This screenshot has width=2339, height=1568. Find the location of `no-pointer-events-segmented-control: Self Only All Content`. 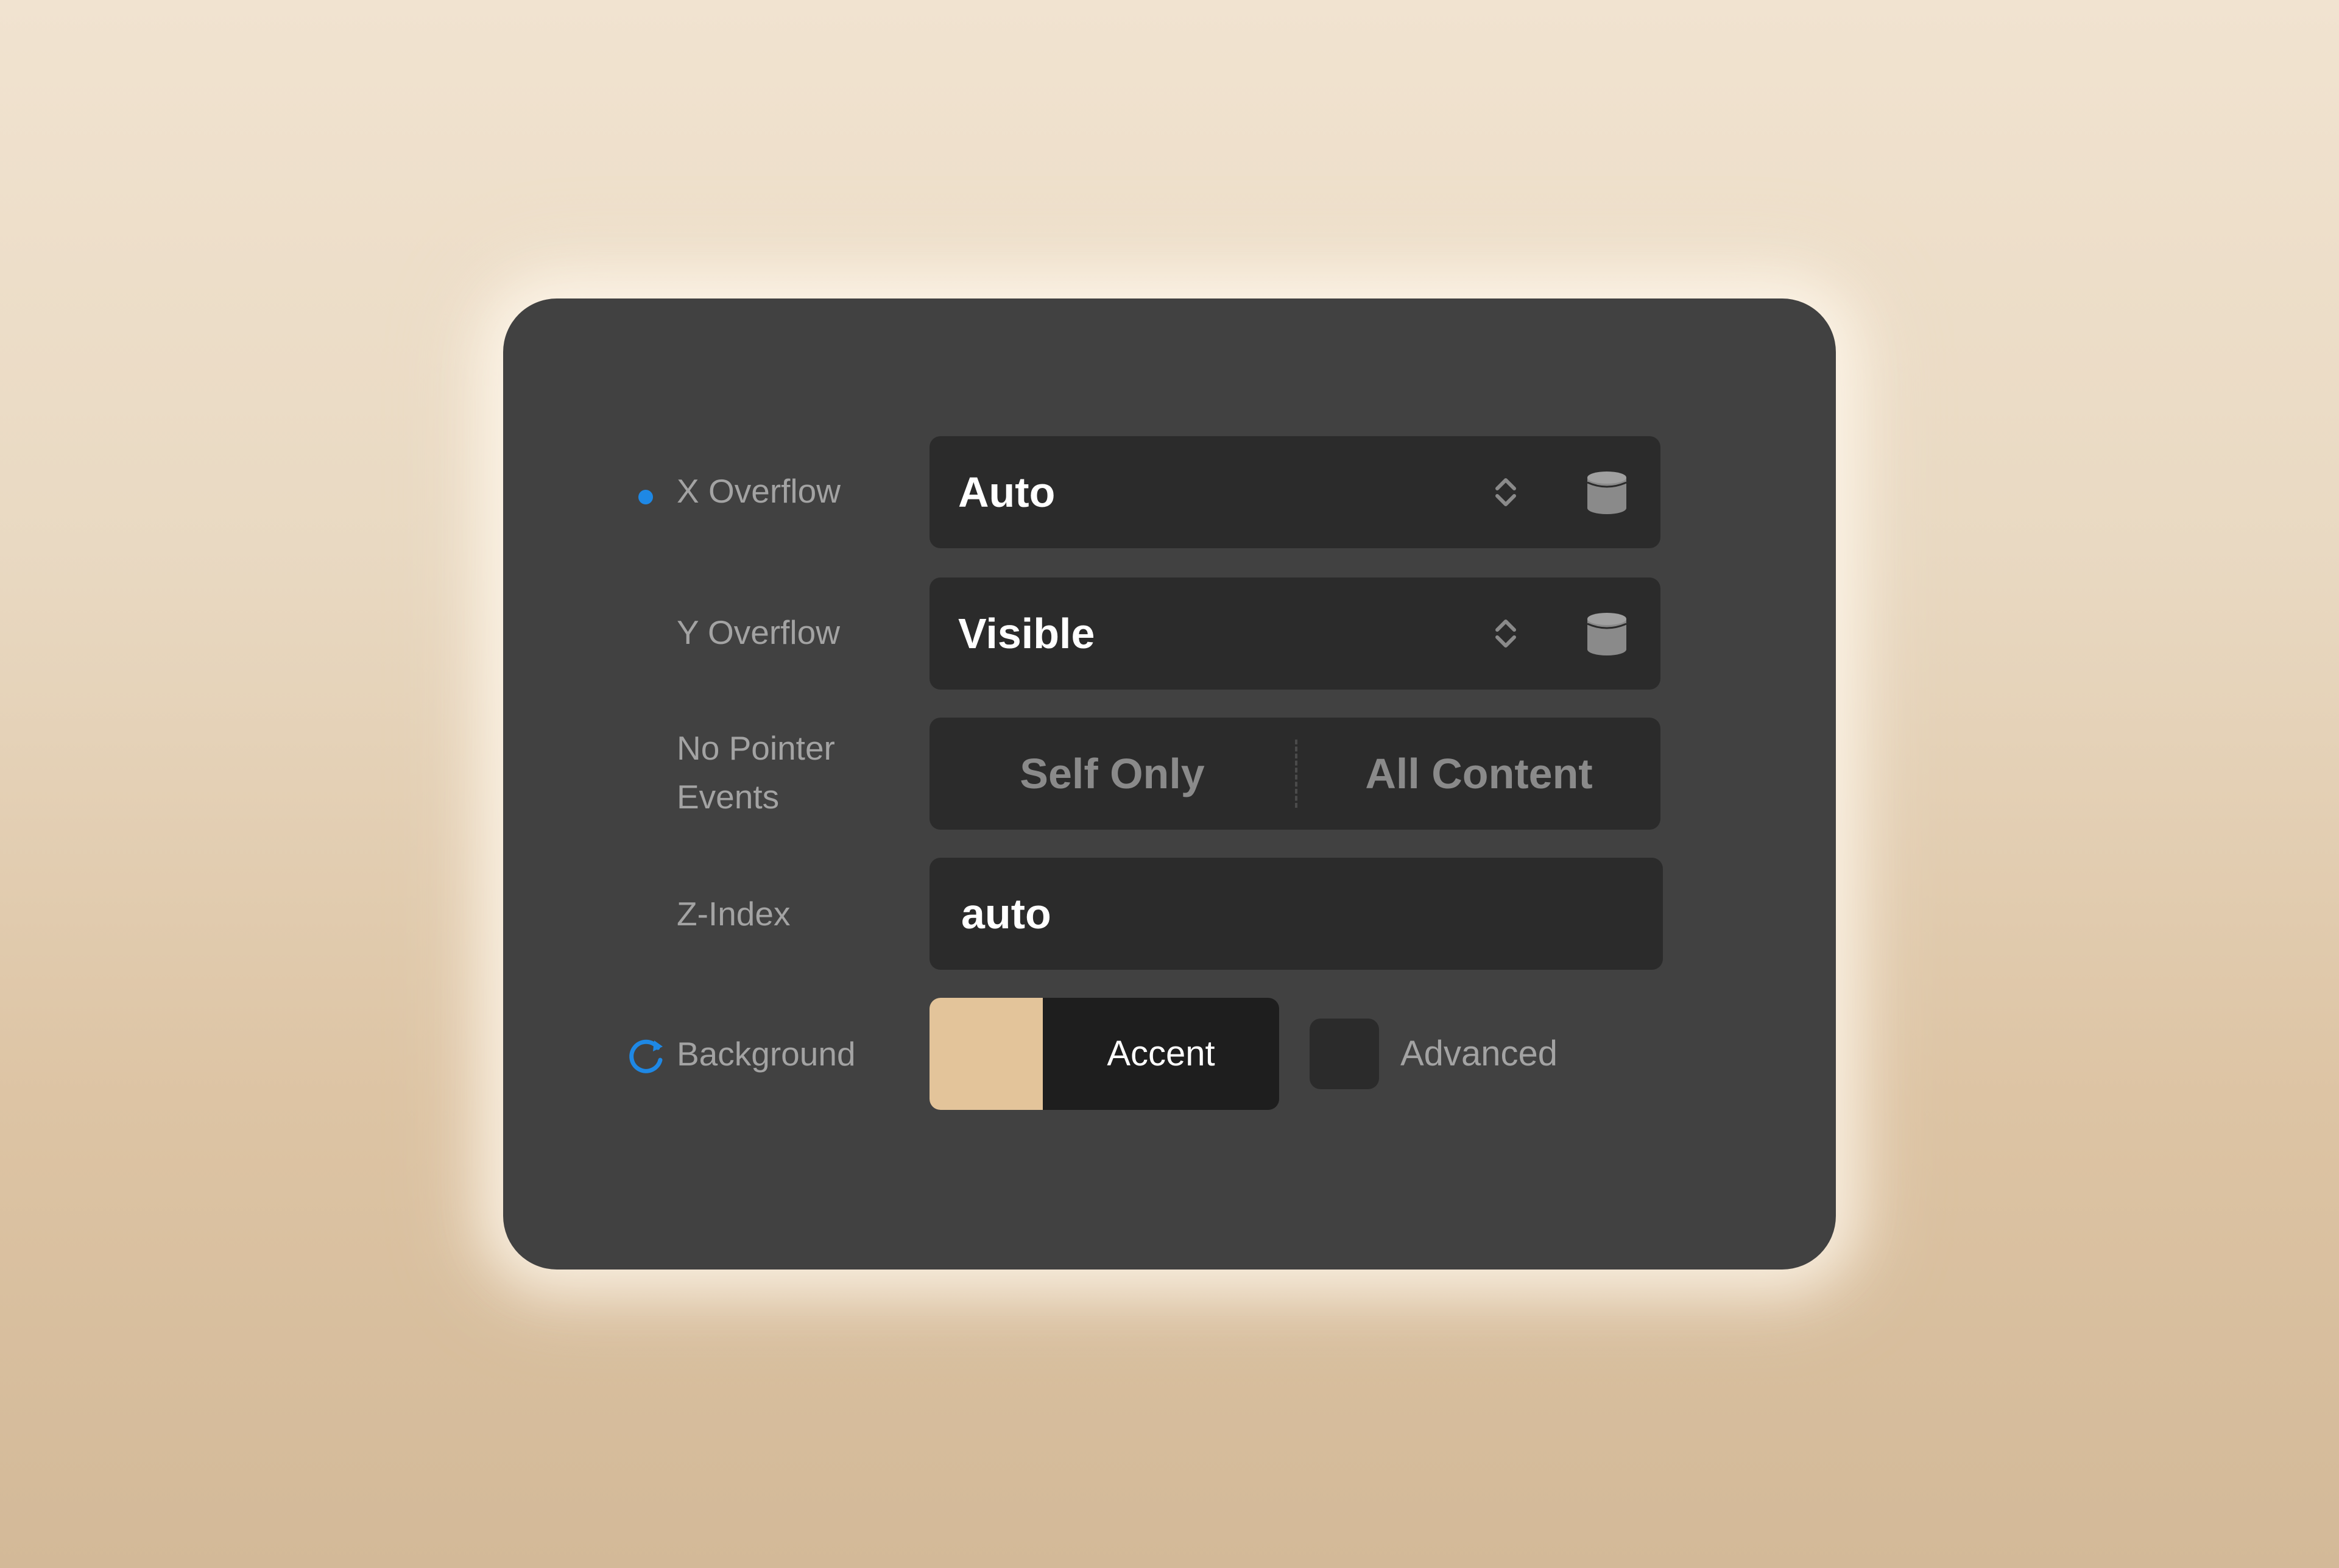

no-pointer-events-segmented-control: Self Only All Content is located at coordinates (1295, 774).